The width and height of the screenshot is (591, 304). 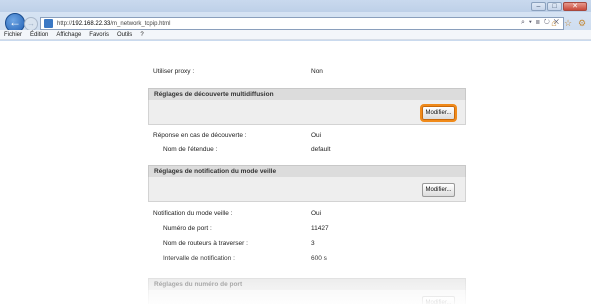 What do you see at coordinates (48, 23) in the screenshot?
I see `site-icon` at bounding box center [48, 23].